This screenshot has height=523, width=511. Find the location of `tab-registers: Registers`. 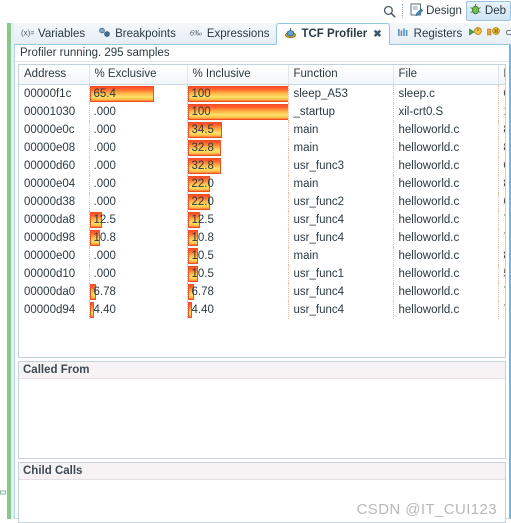

tab-registers: Registers is located at coordinates (430, 34).